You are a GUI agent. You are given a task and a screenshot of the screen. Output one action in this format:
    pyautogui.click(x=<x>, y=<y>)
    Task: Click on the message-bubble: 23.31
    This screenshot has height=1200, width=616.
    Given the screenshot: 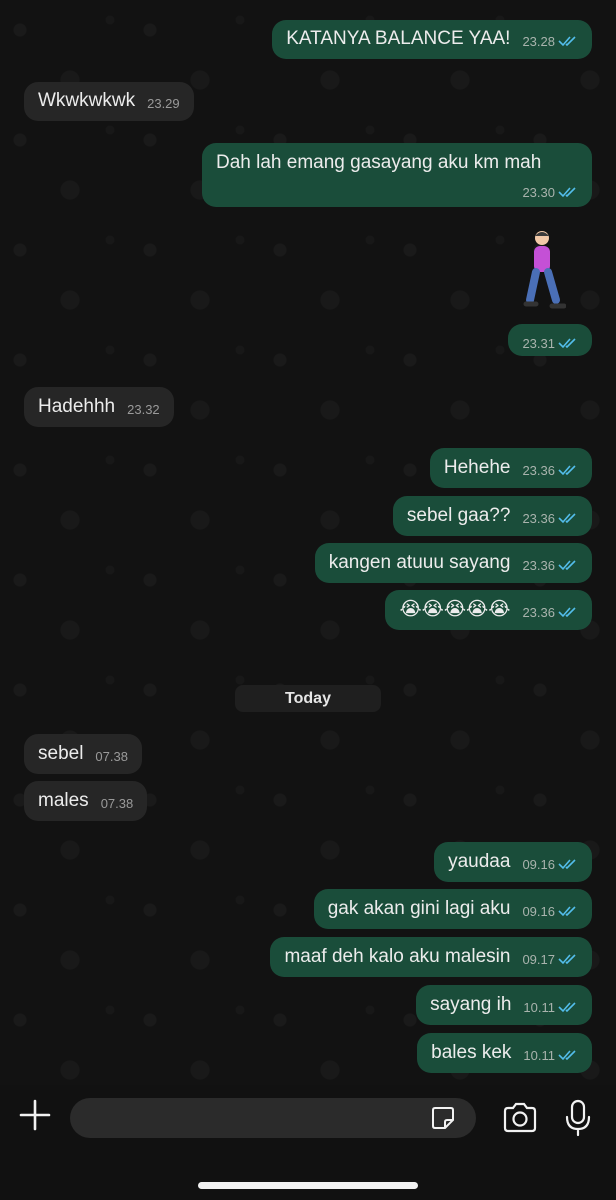 What is the action you would take?
    pyautogui.click(x=550, y=340)
    